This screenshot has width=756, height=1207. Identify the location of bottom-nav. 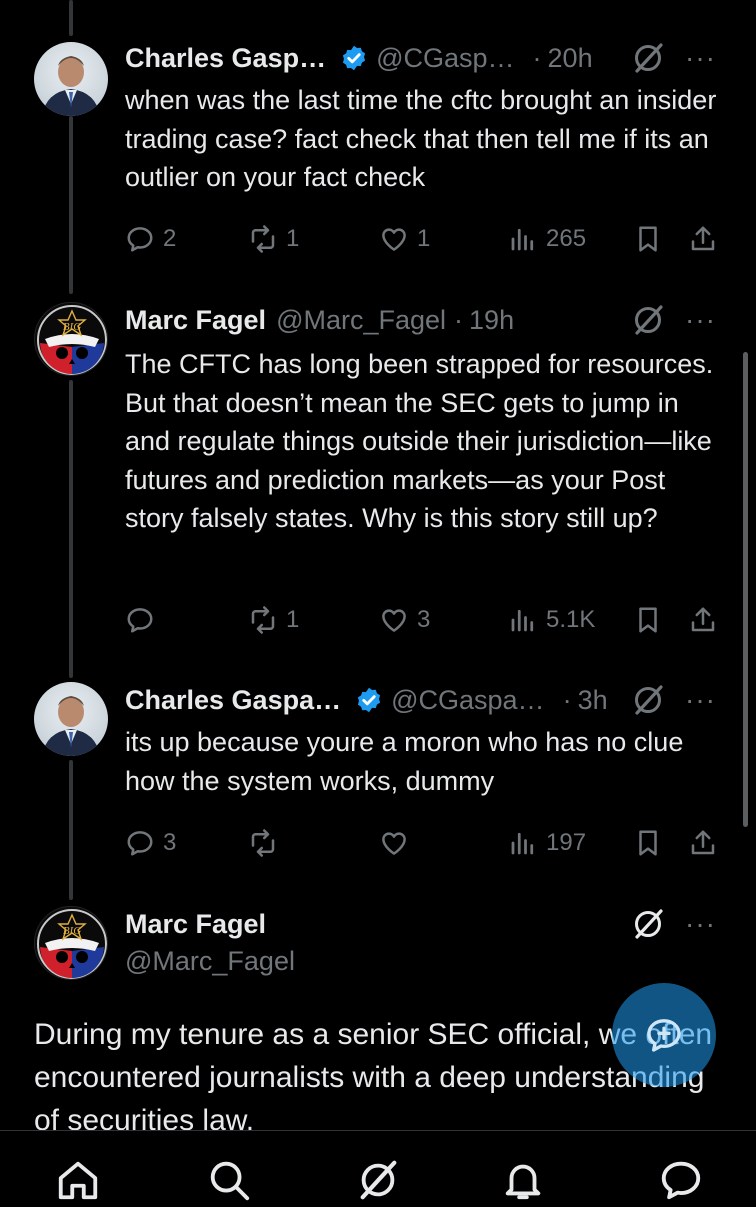
(378, 1166).